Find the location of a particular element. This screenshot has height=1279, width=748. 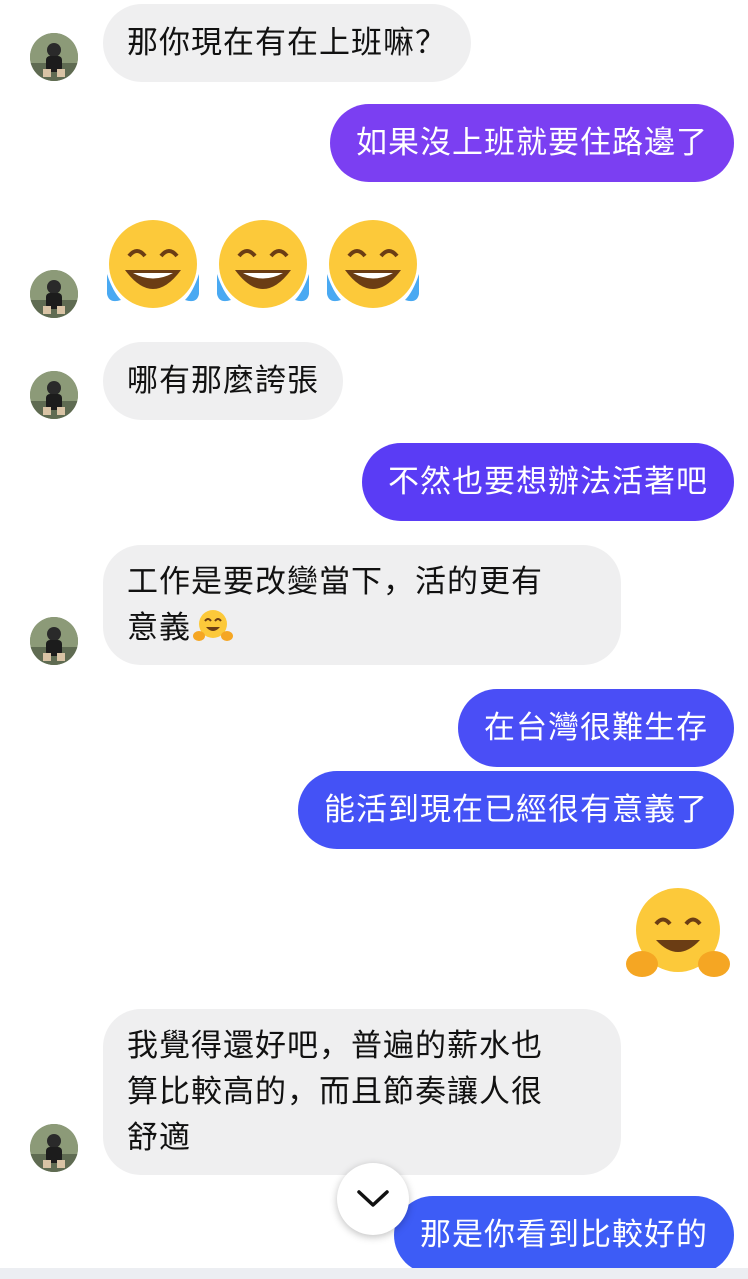

chevron-down-icon is located at coordinates (373, 1198).